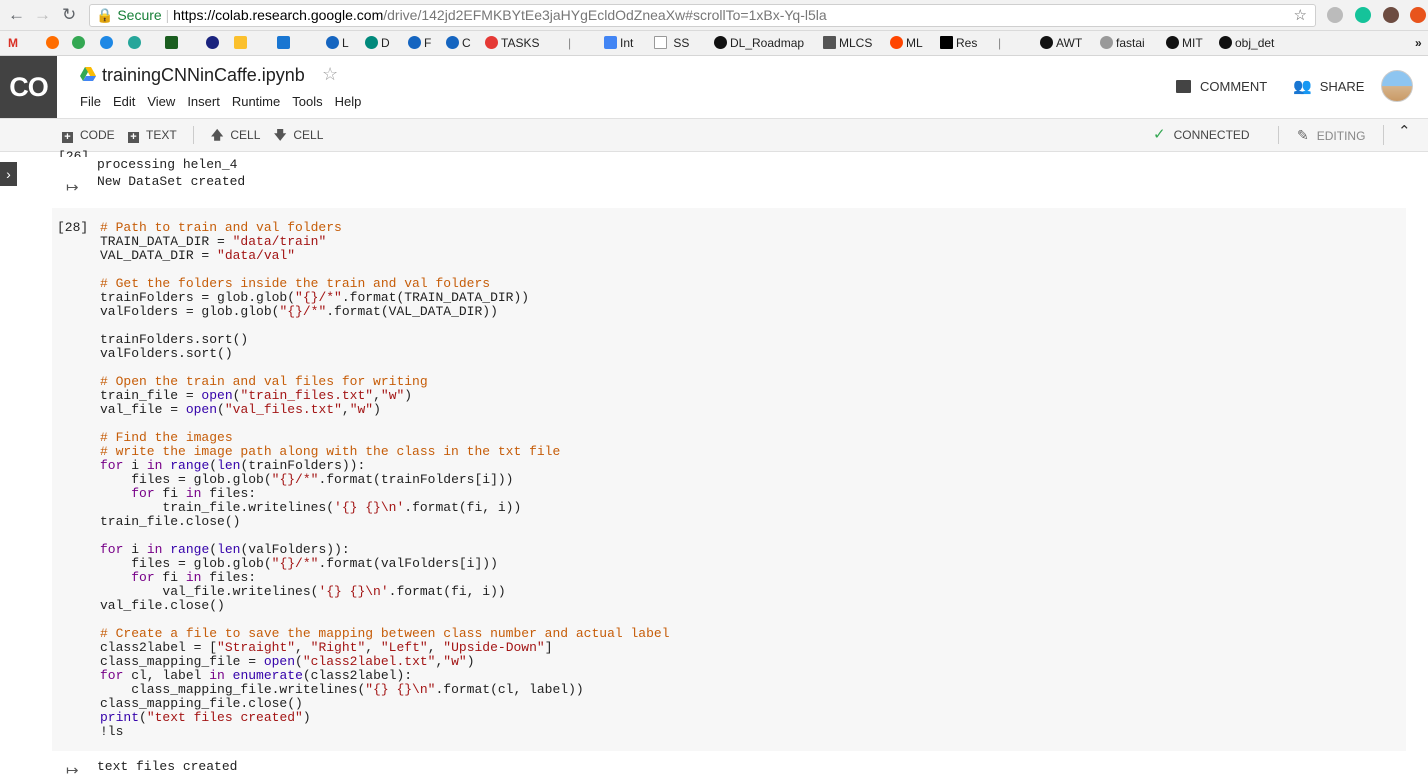 Image resolution: width=1428 pixels, height=779 pixels. What do you see at coordinates (1303, 135) in the screenshot?
I see `pencil-icon: ✎` at bounding box center [1303, 135].